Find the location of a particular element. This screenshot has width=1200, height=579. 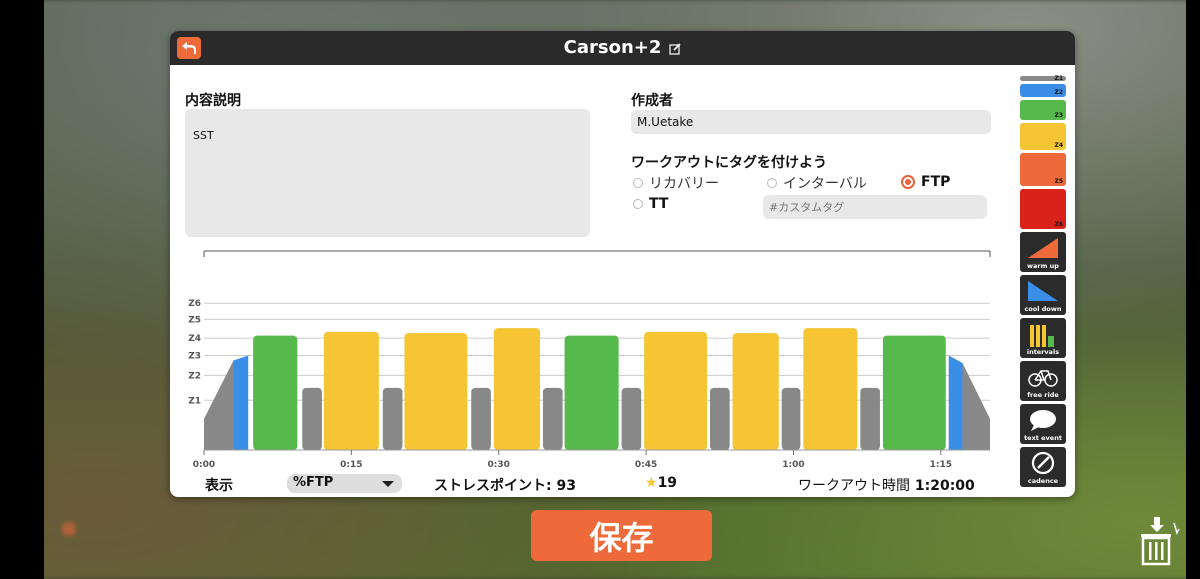

tool-label: intervals is located at coordinates (1043, 352).